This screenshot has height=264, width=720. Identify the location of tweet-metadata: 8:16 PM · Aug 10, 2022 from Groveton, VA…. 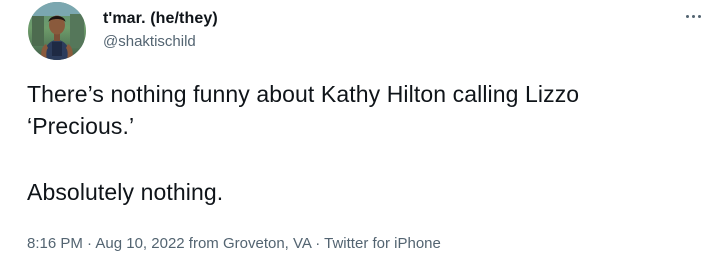
(234, 244).